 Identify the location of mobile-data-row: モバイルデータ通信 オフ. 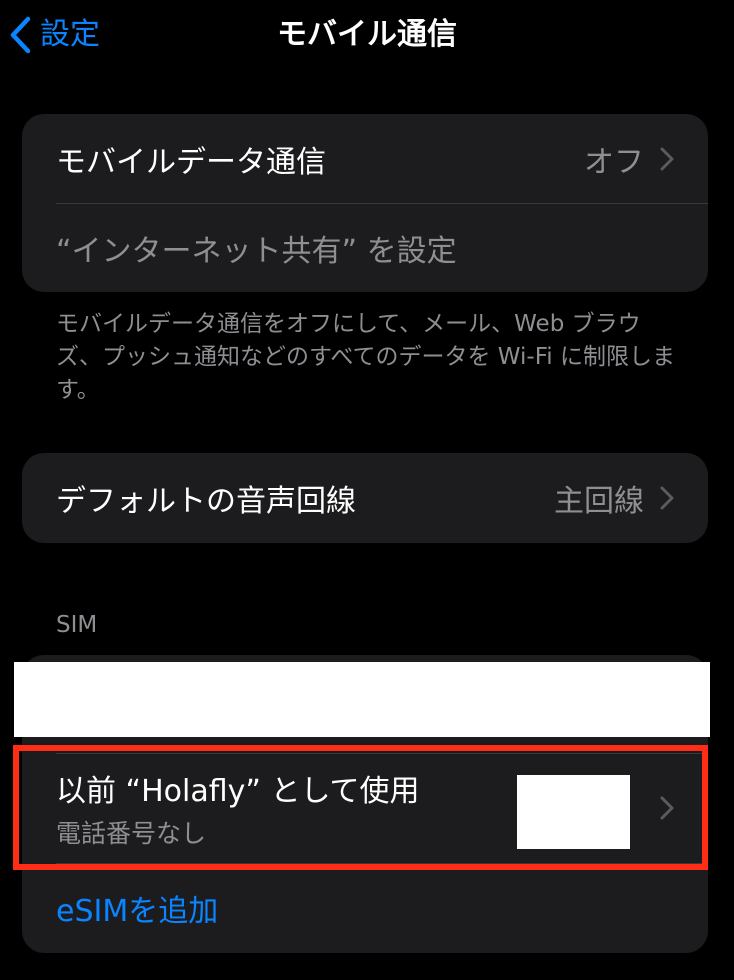
(365, 158).